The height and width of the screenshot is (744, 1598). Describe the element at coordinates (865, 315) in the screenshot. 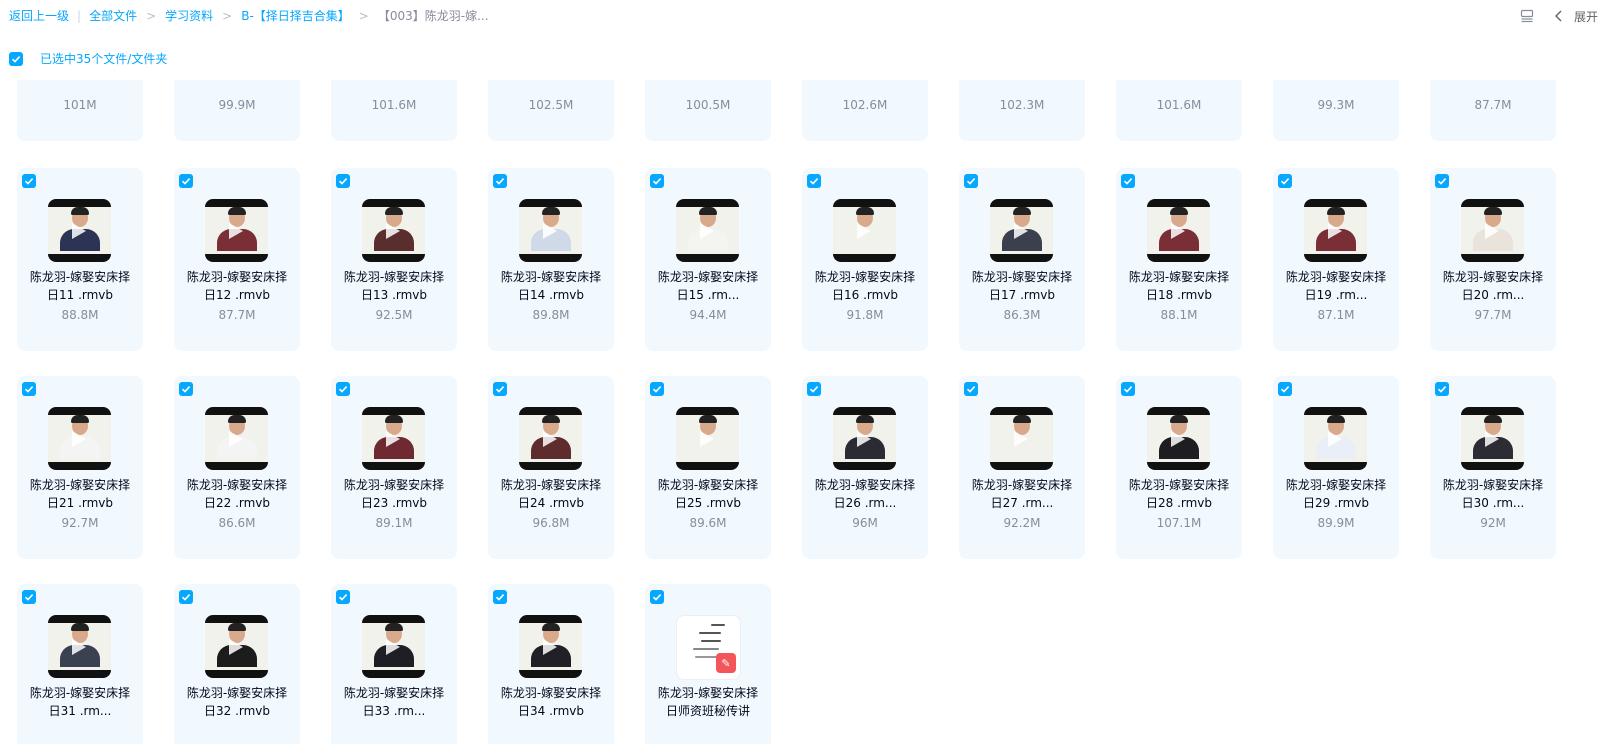

I see `file-size: 91.8M` at that location.